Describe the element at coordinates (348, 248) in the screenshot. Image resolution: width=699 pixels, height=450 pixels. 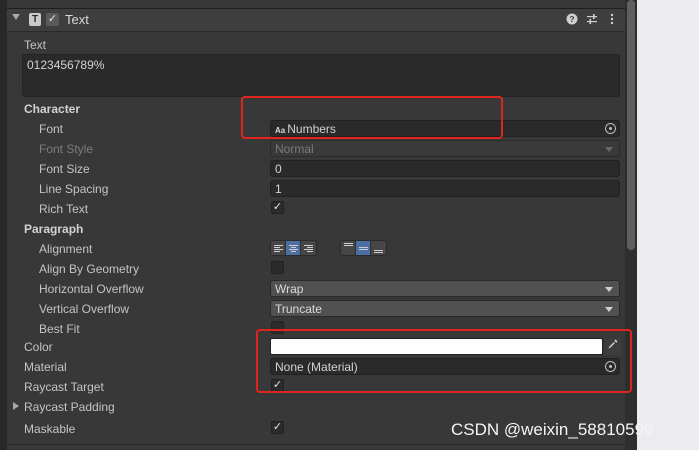
I see `align-top-button` at that location.